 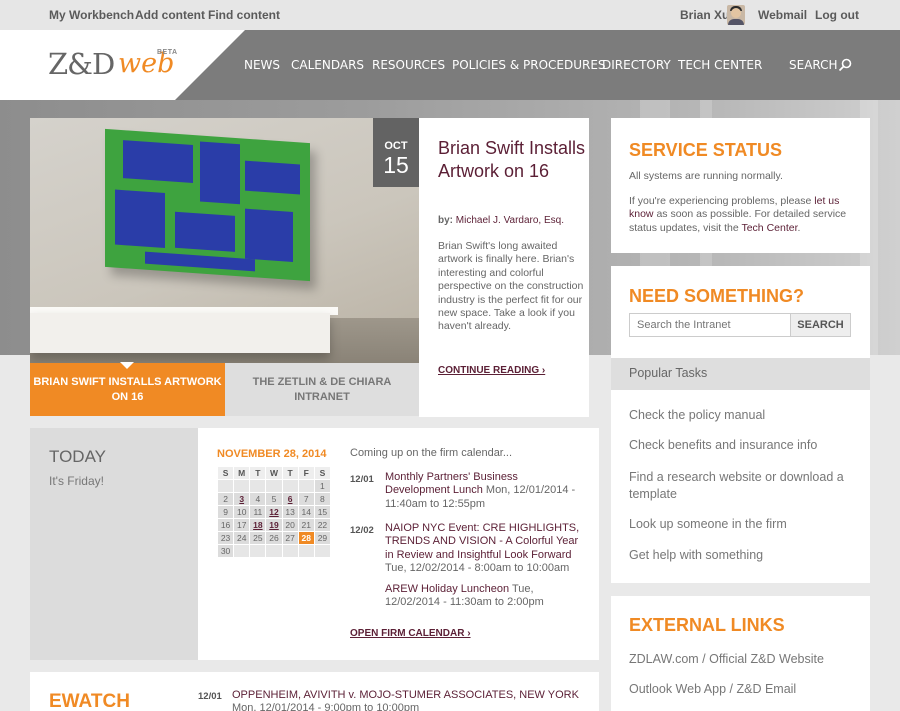 What do you see at coordinates (91, 15) in the screenshot?
I see `my-workbench-link: My Workbench` at bounding box center [91, 15].